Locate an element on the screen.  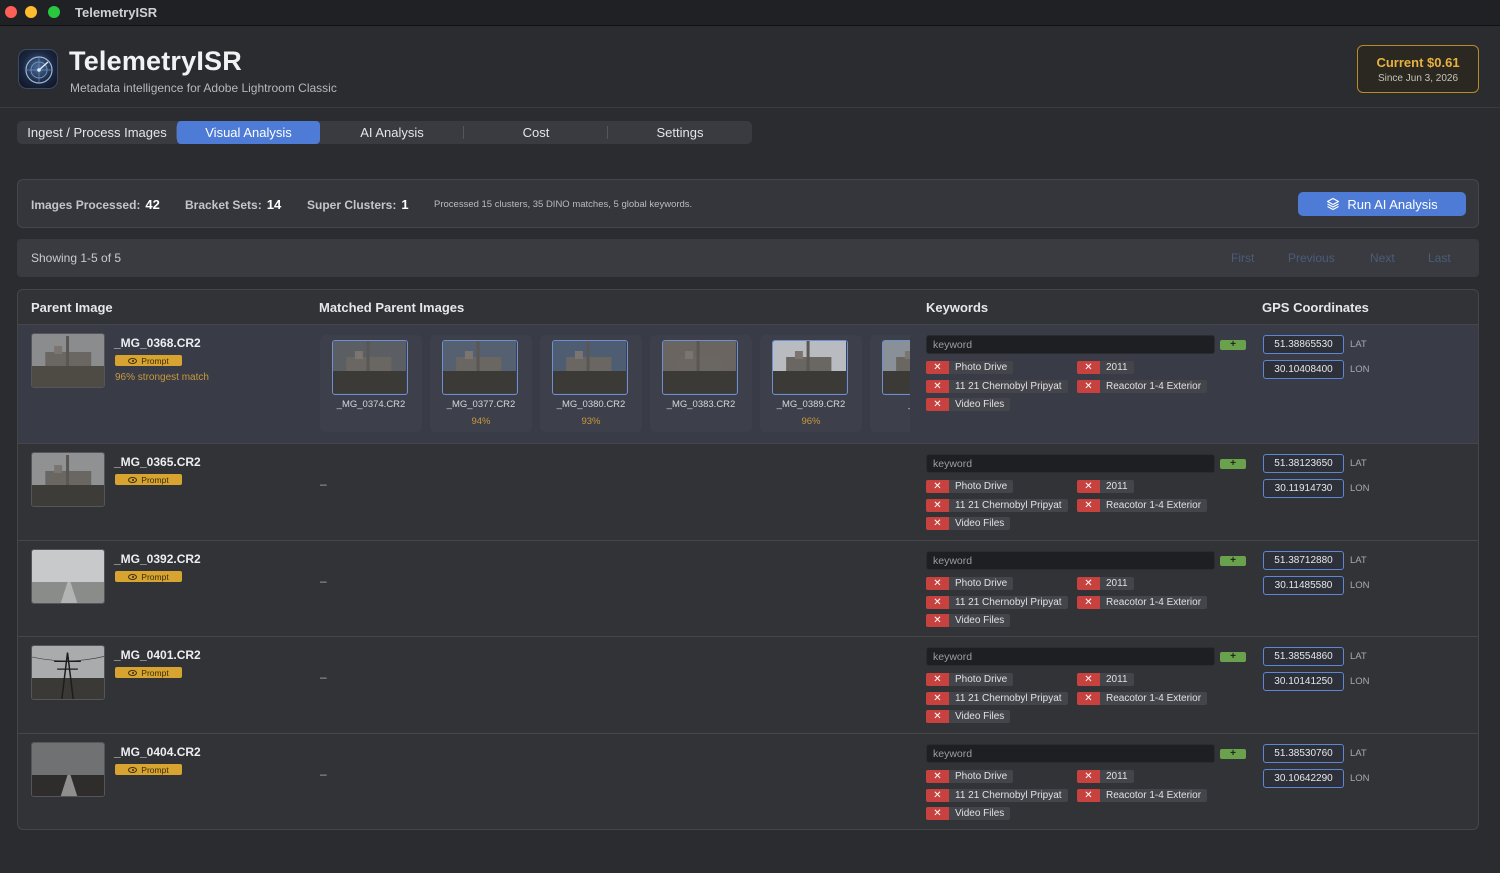
tab-ingest-process-images: Ingest / Process Images is located at coordinates (97, 132).